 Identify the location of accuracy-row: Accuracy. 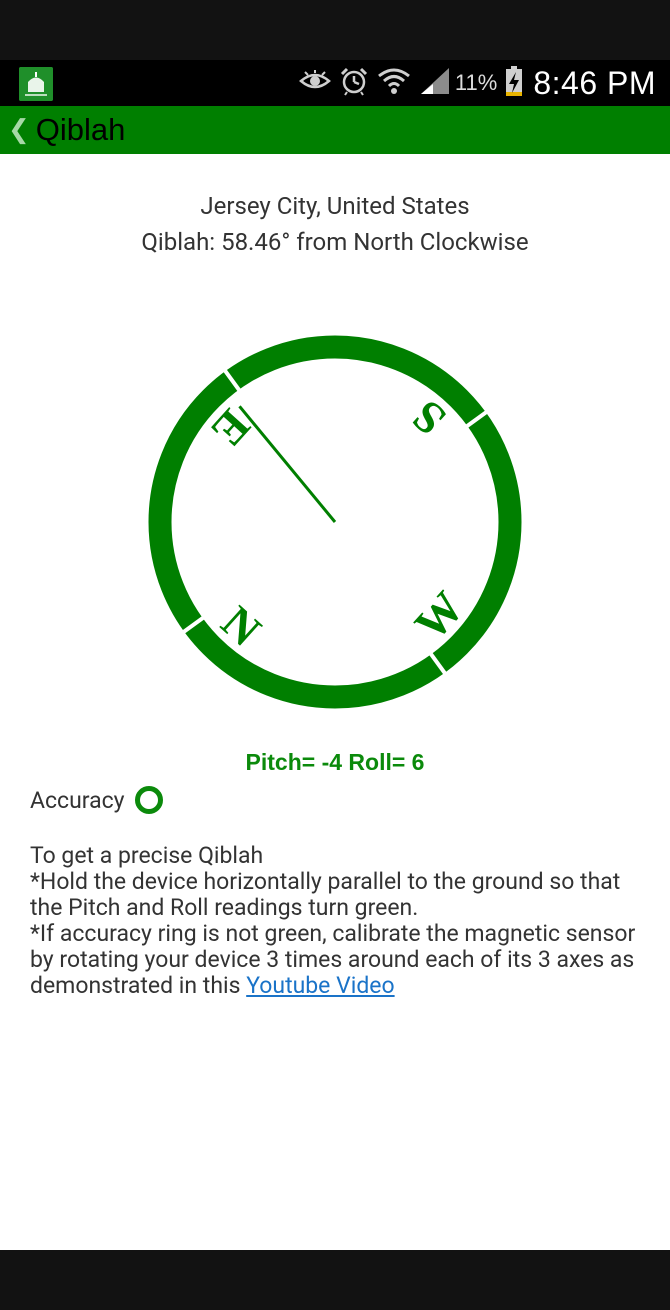
(96, 800).